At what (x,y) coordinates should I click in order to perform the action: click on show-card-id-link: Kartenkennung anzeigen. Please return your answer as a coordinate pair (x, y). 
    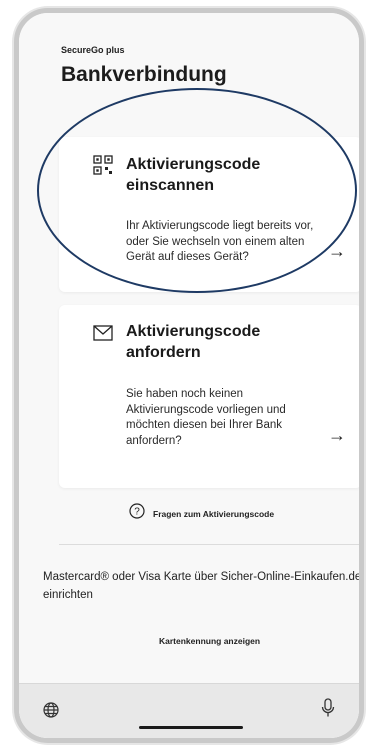
    Looking at the image, I should click on (209, 641).